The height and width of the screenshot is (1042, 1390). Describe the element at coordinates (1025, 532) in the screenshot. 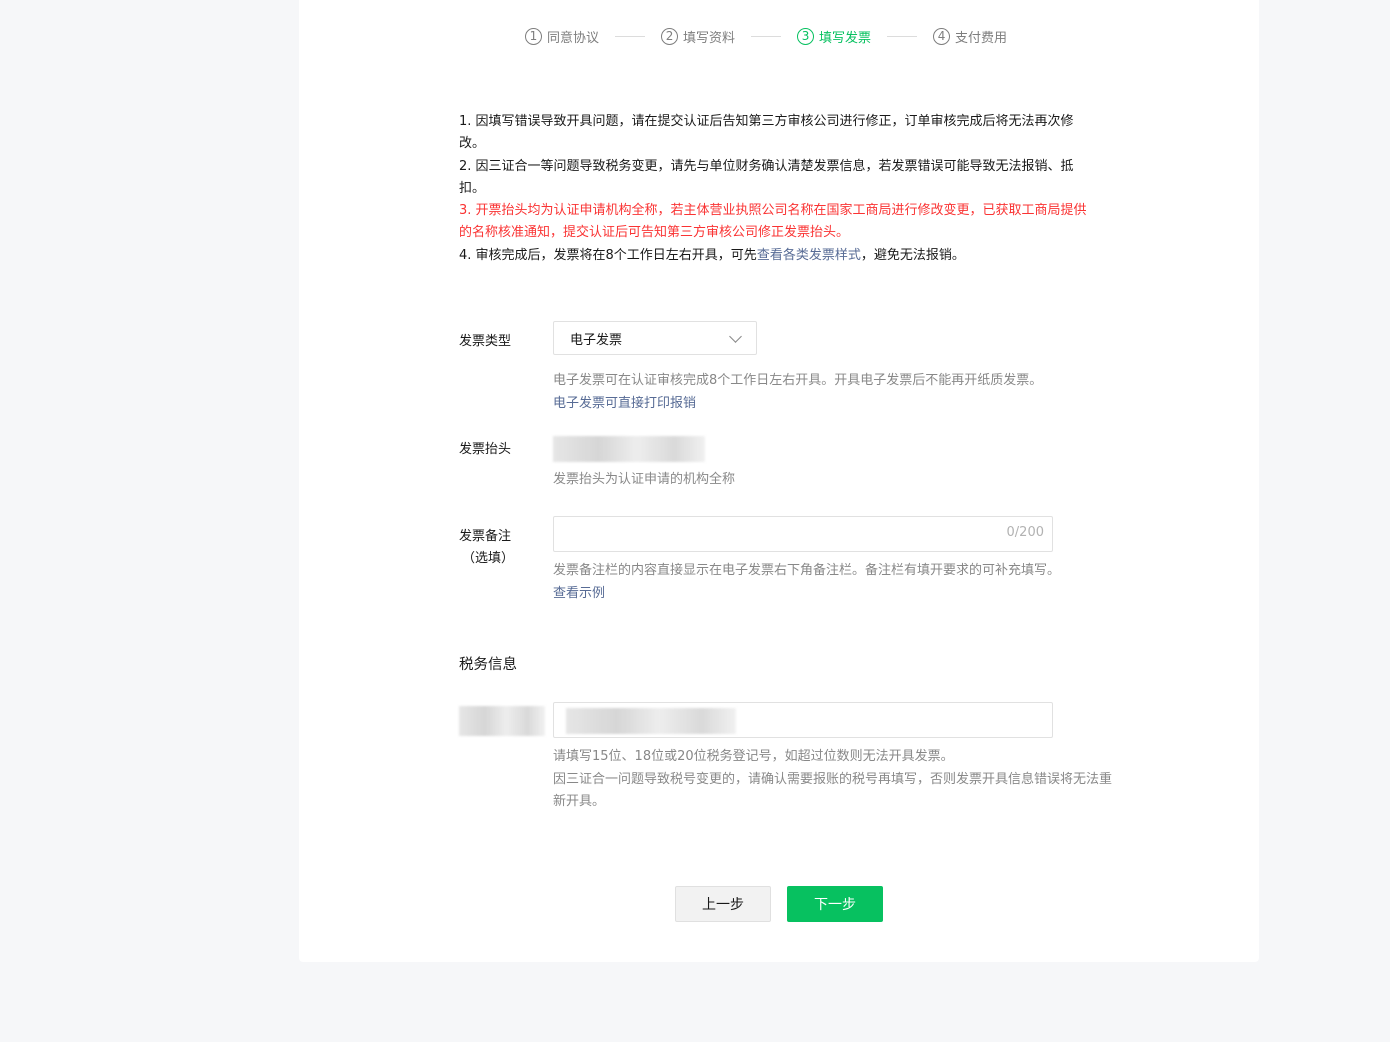

I see `char-counter: 0/200` at that location.